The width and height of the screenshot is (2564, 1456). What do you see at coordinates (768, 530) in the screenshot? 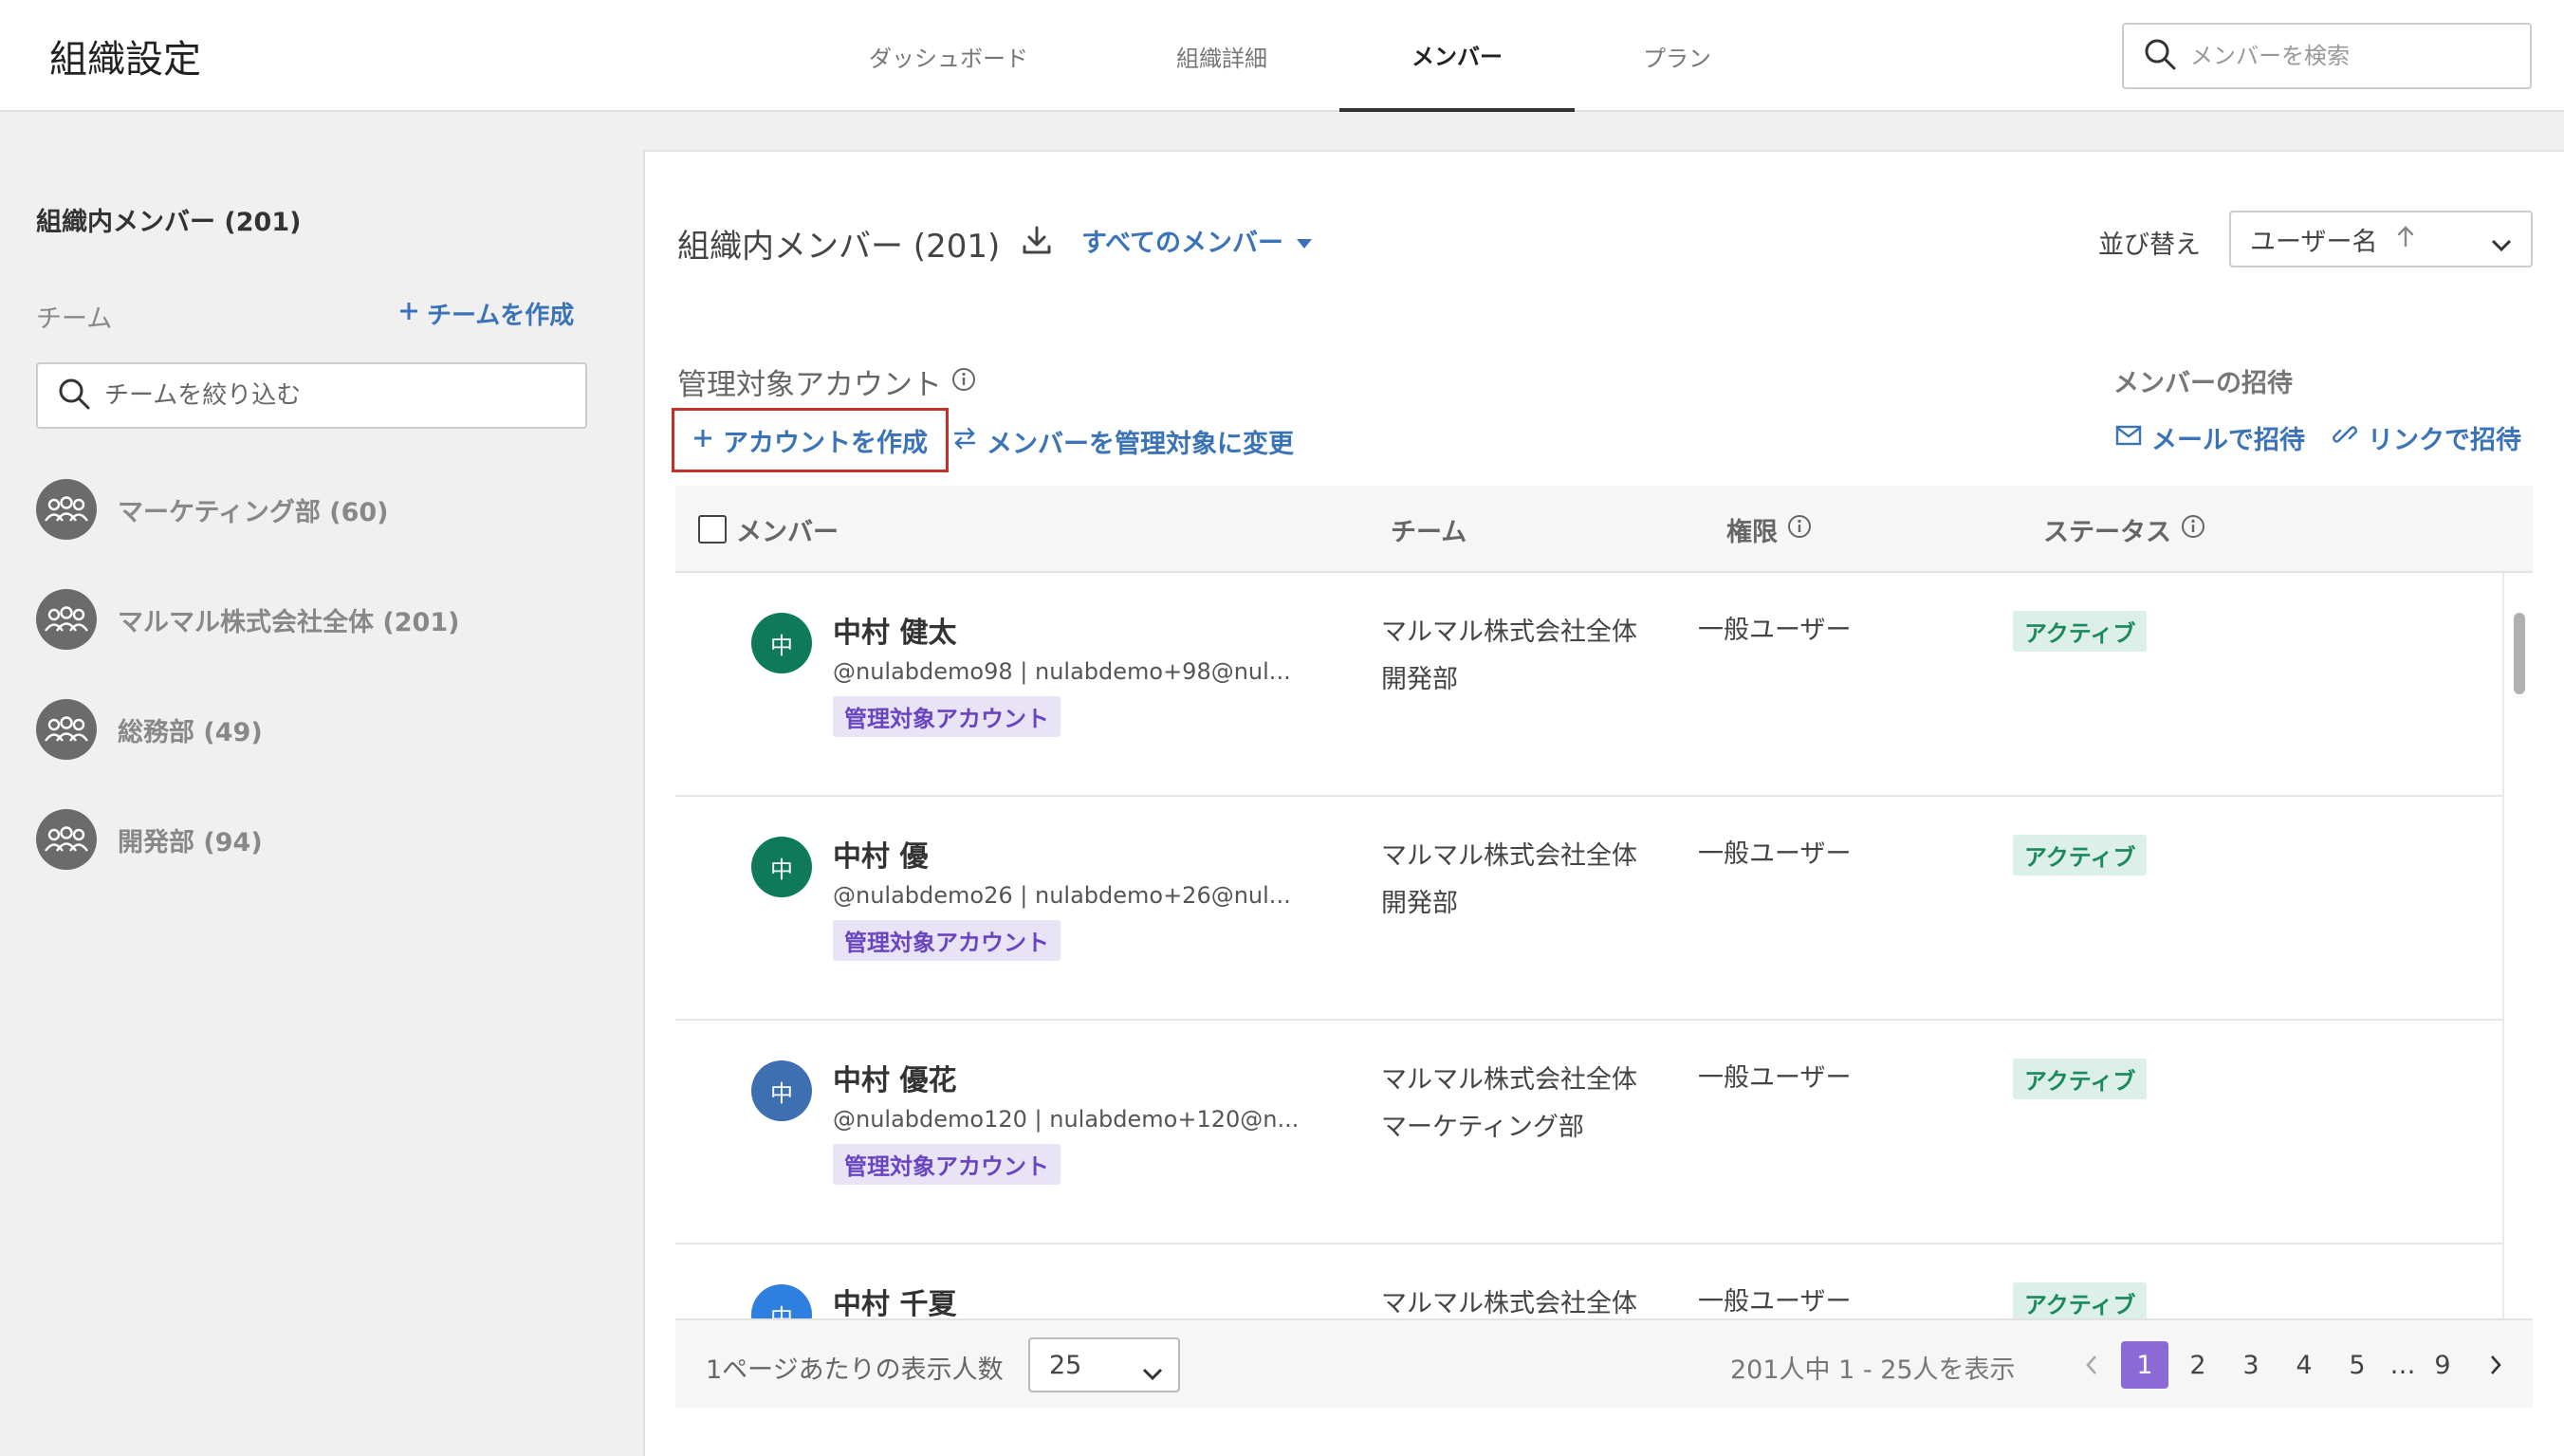
I see `column-member: メンバー` at bounding box center [768, 530].